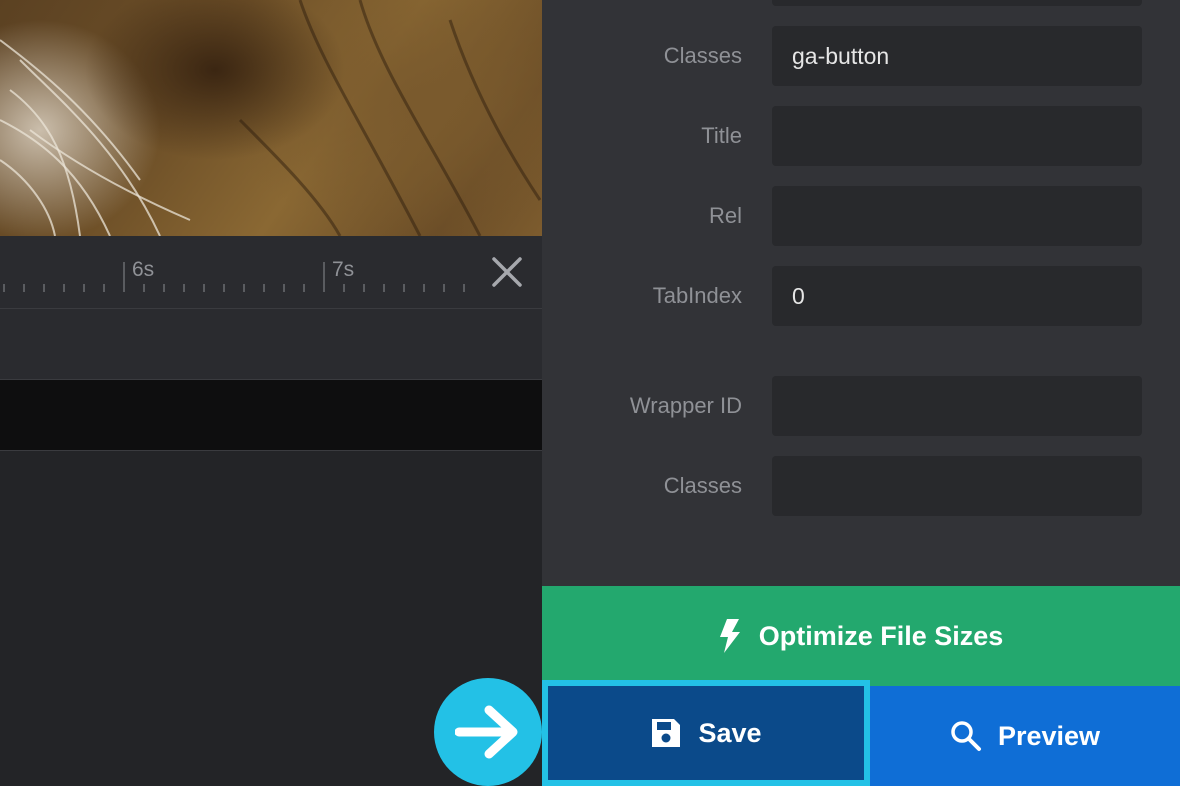 This screenshot has height=786, width=1180. What do you see at coordinates (702, 485) in the screenshot?
I see `wrapper-classes-label: Classes` at bounding box center [702, 485].